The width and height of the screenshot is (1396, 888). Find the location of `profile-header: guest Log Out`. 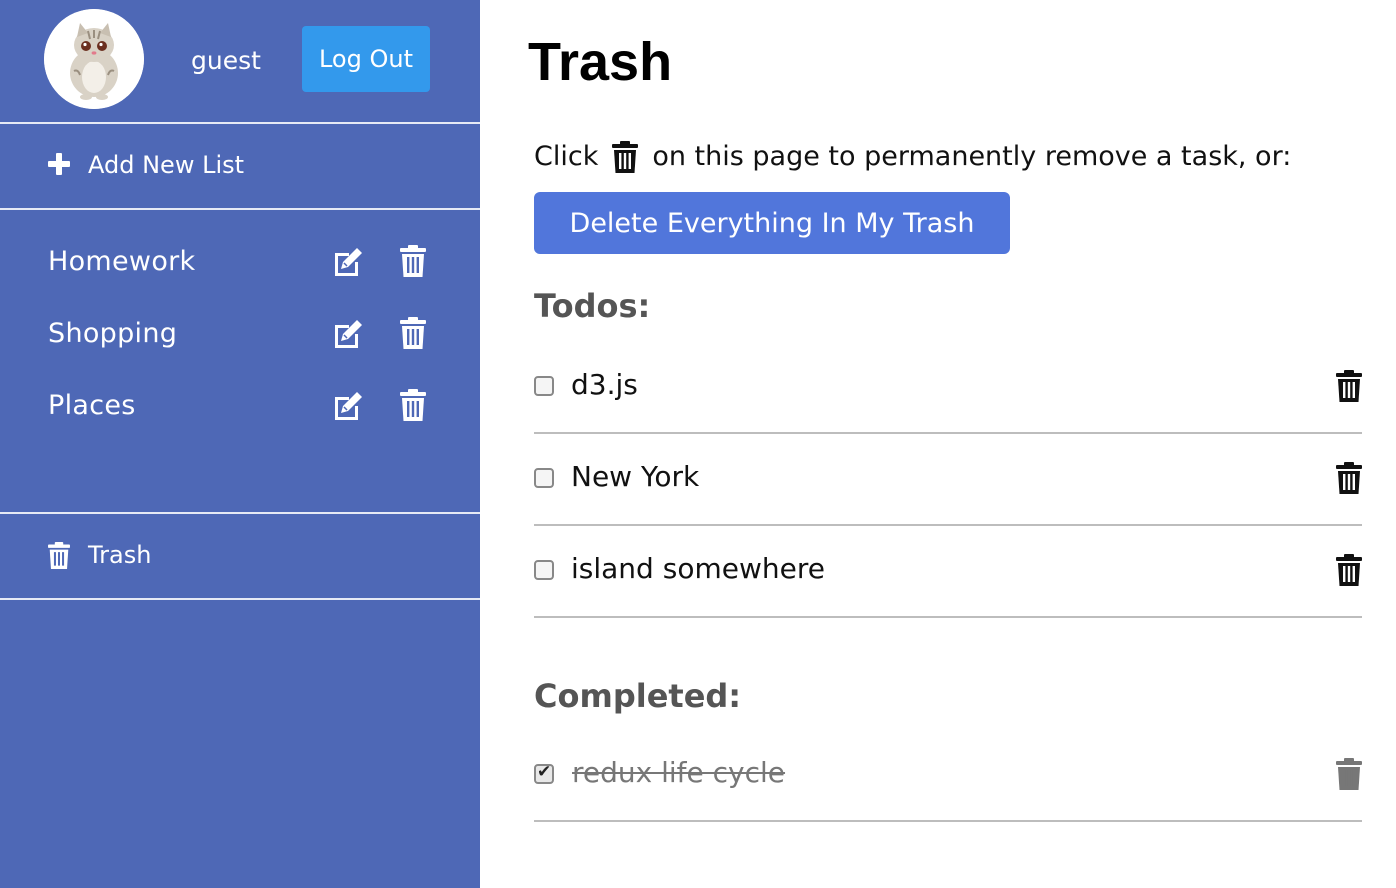

profile-header: guest Log Out is located at coordinates (240, 61).